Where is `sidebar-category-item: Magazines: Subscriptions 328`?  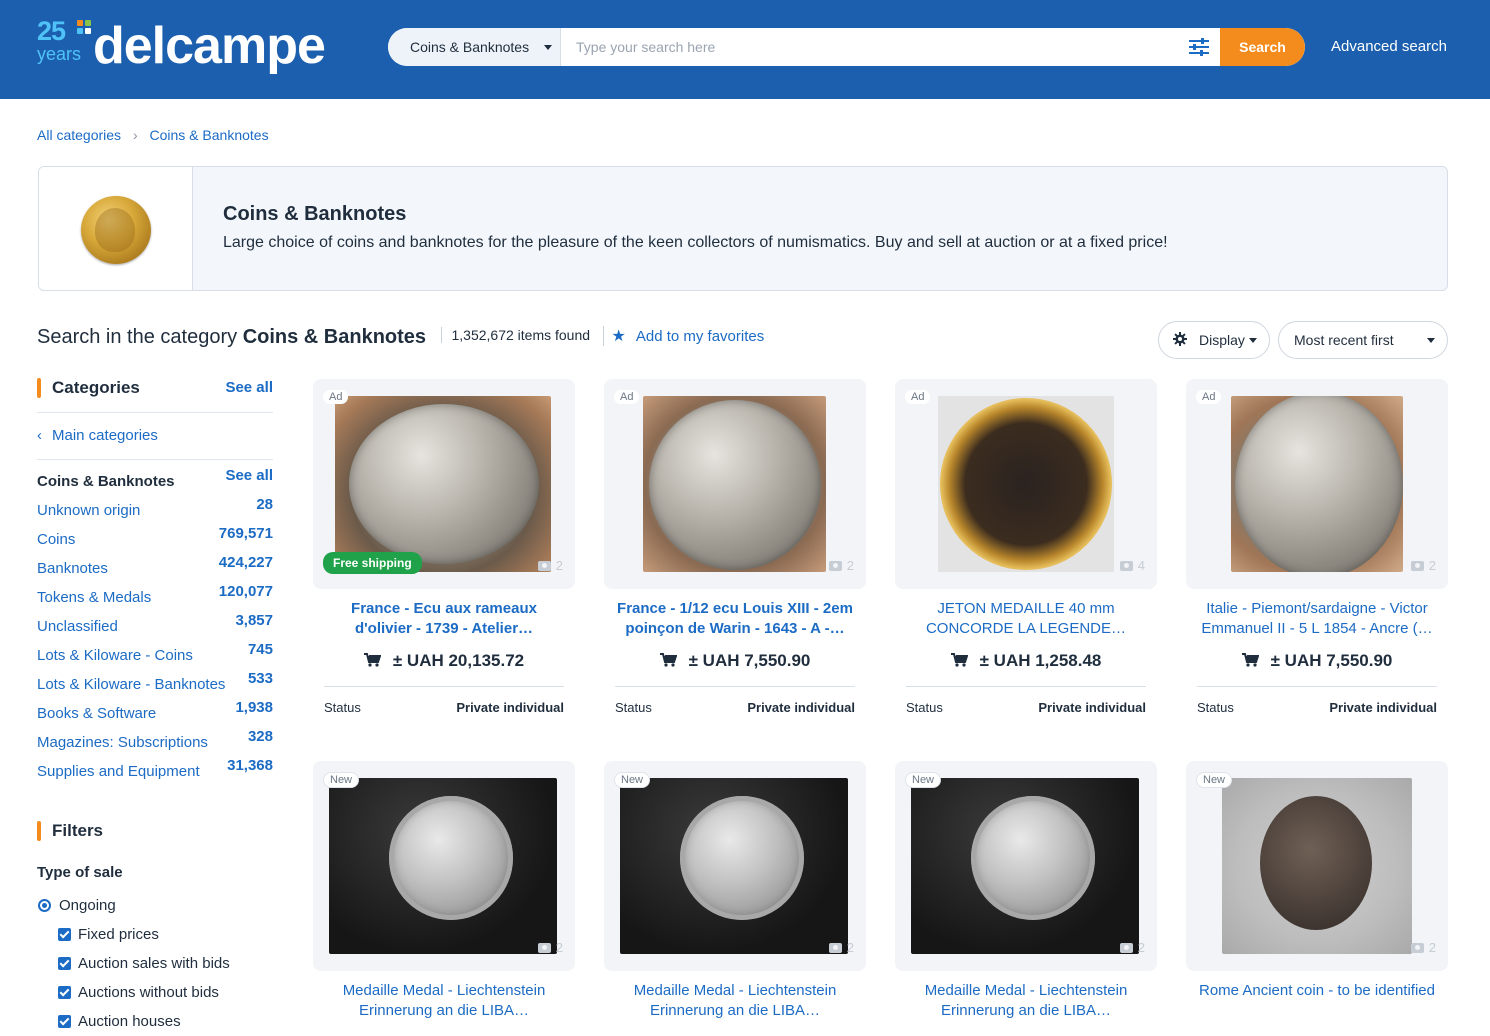
sidebar-category-item: Magazines: Subscriptions 328 is located at coordinates (155, 742).